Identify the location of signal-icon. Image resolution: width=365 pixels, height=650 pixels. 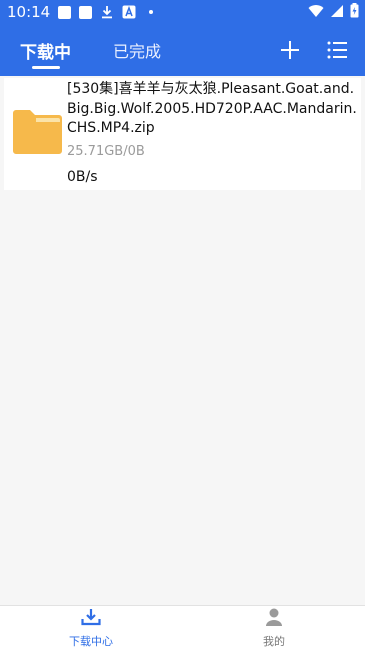
(337, 13).